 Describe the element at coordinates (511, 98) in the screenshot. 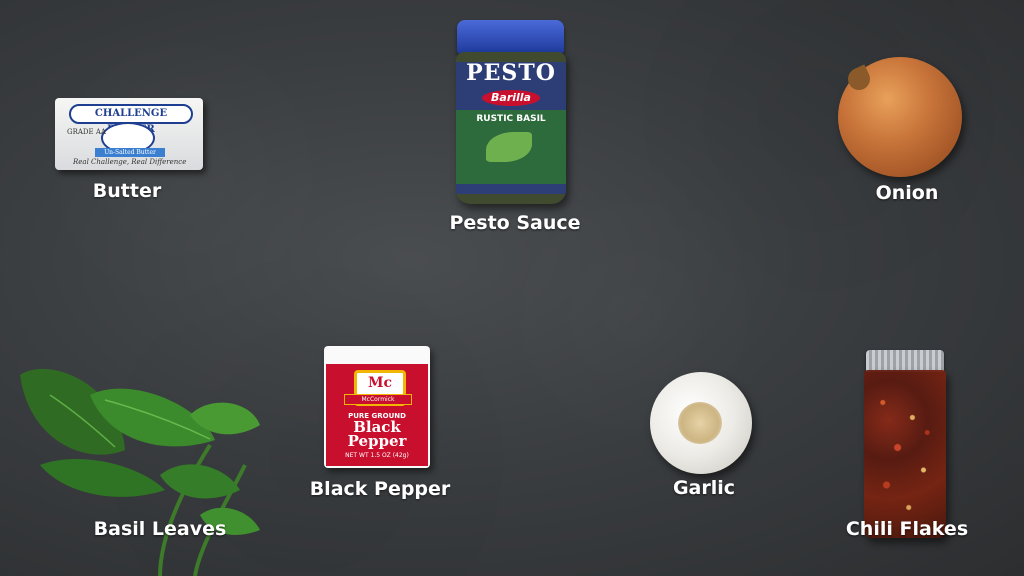

I see `barilla-logo: Barilla` at that location.